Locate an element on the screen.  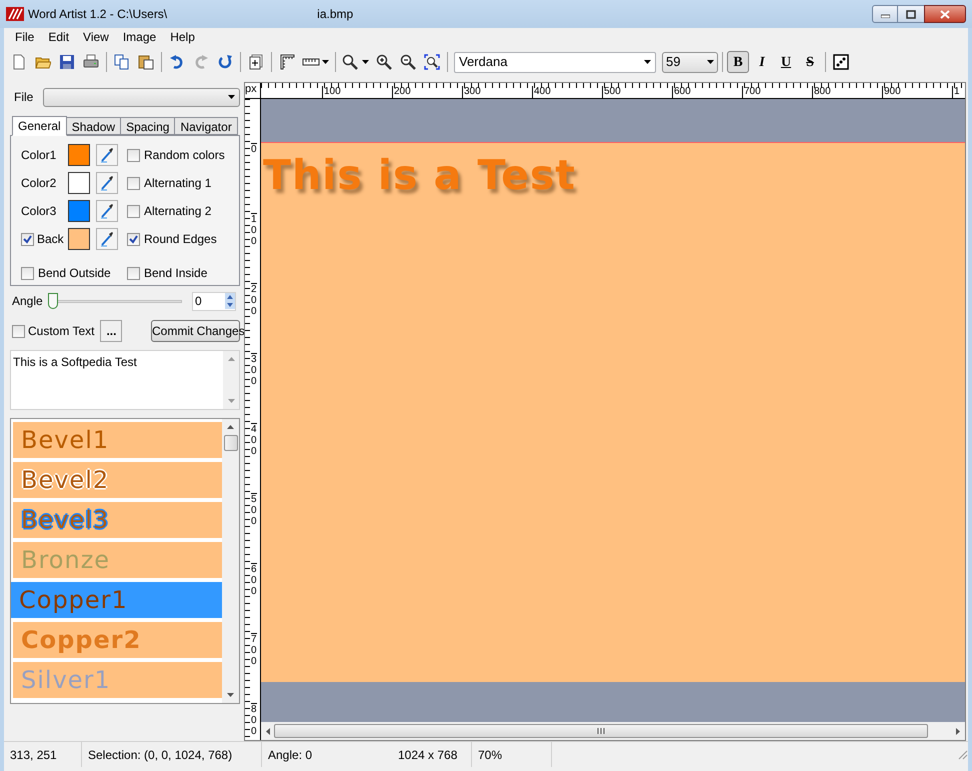
scroll-left-icon is located at coordinates (268, 731).